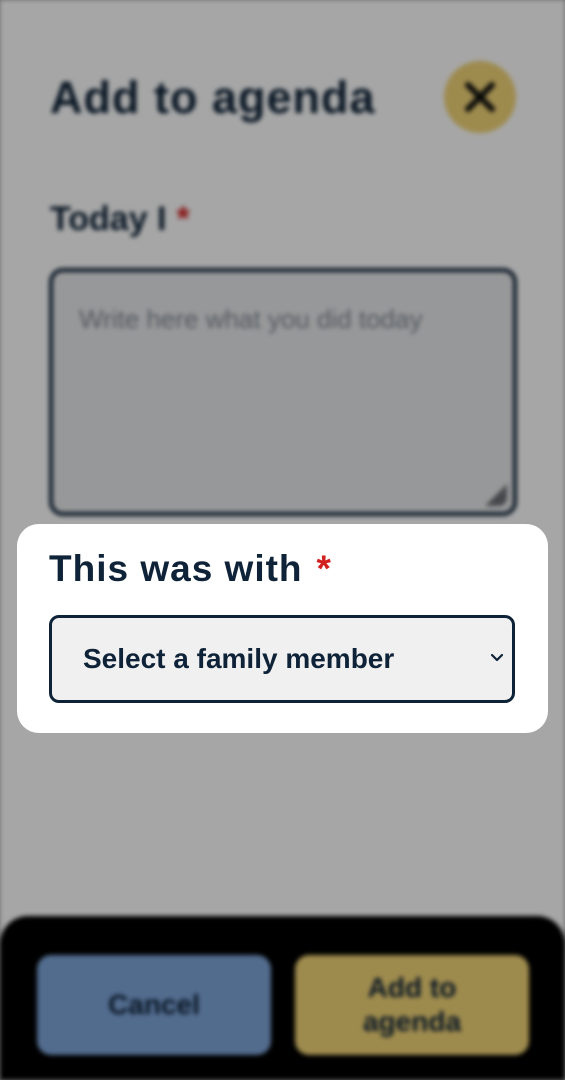  I want to click on chevron-down-icon, so click(497, 658).